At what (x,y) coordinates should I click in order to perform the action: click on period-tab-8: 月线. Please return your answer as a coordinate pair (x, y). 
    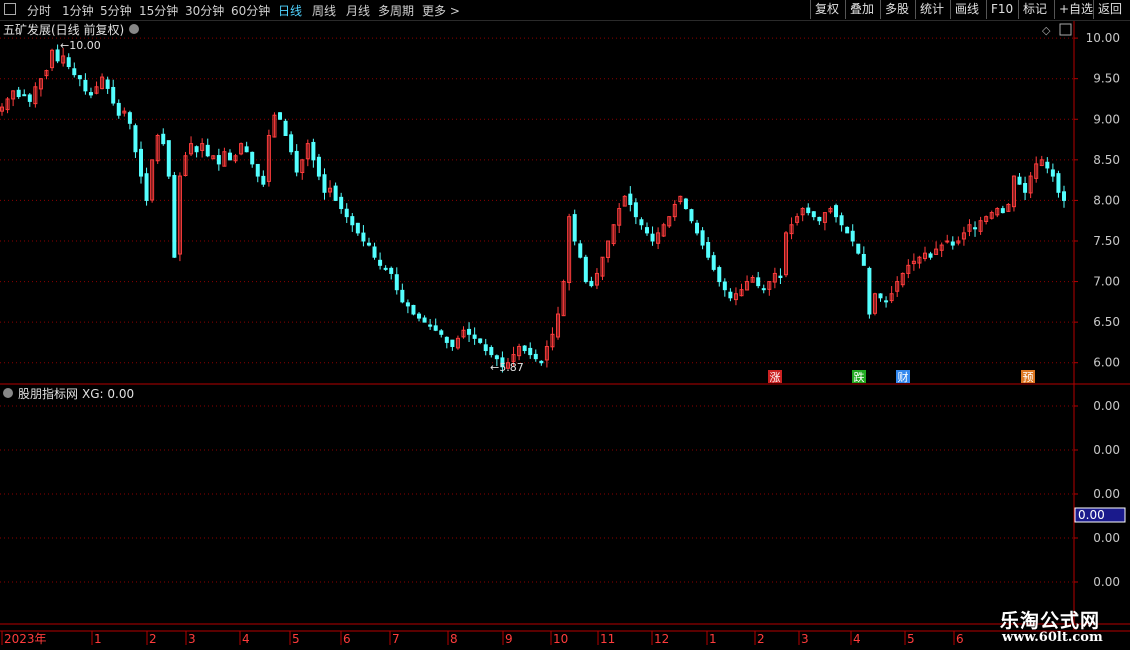
    Looking at the image, I should click on (358, 10).